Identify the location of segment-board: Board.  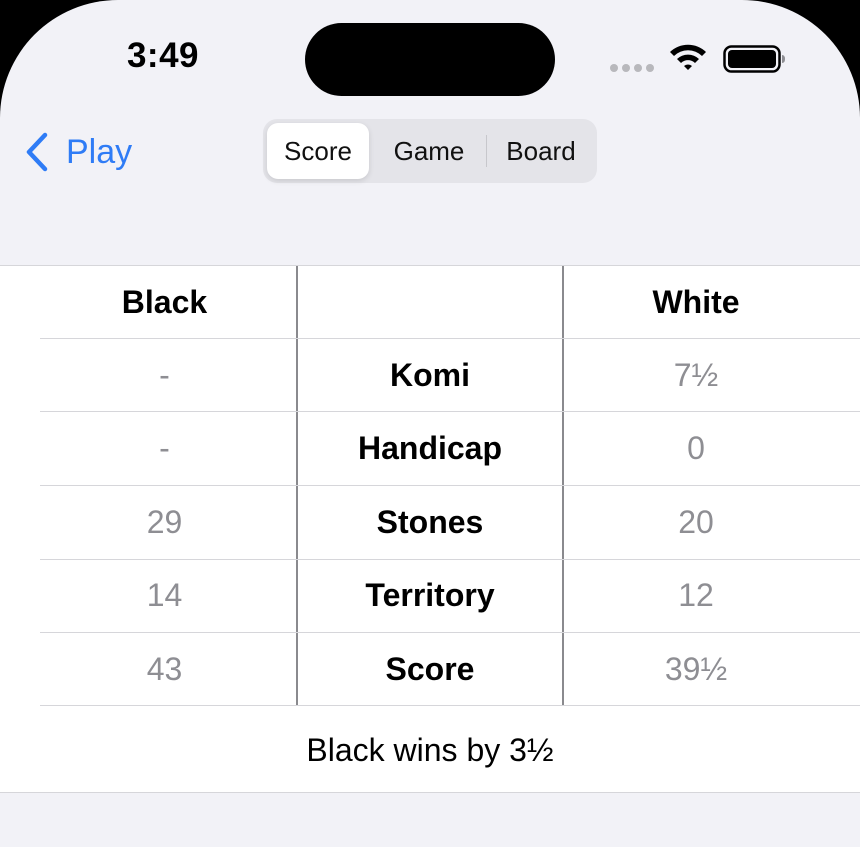
(541, 151).